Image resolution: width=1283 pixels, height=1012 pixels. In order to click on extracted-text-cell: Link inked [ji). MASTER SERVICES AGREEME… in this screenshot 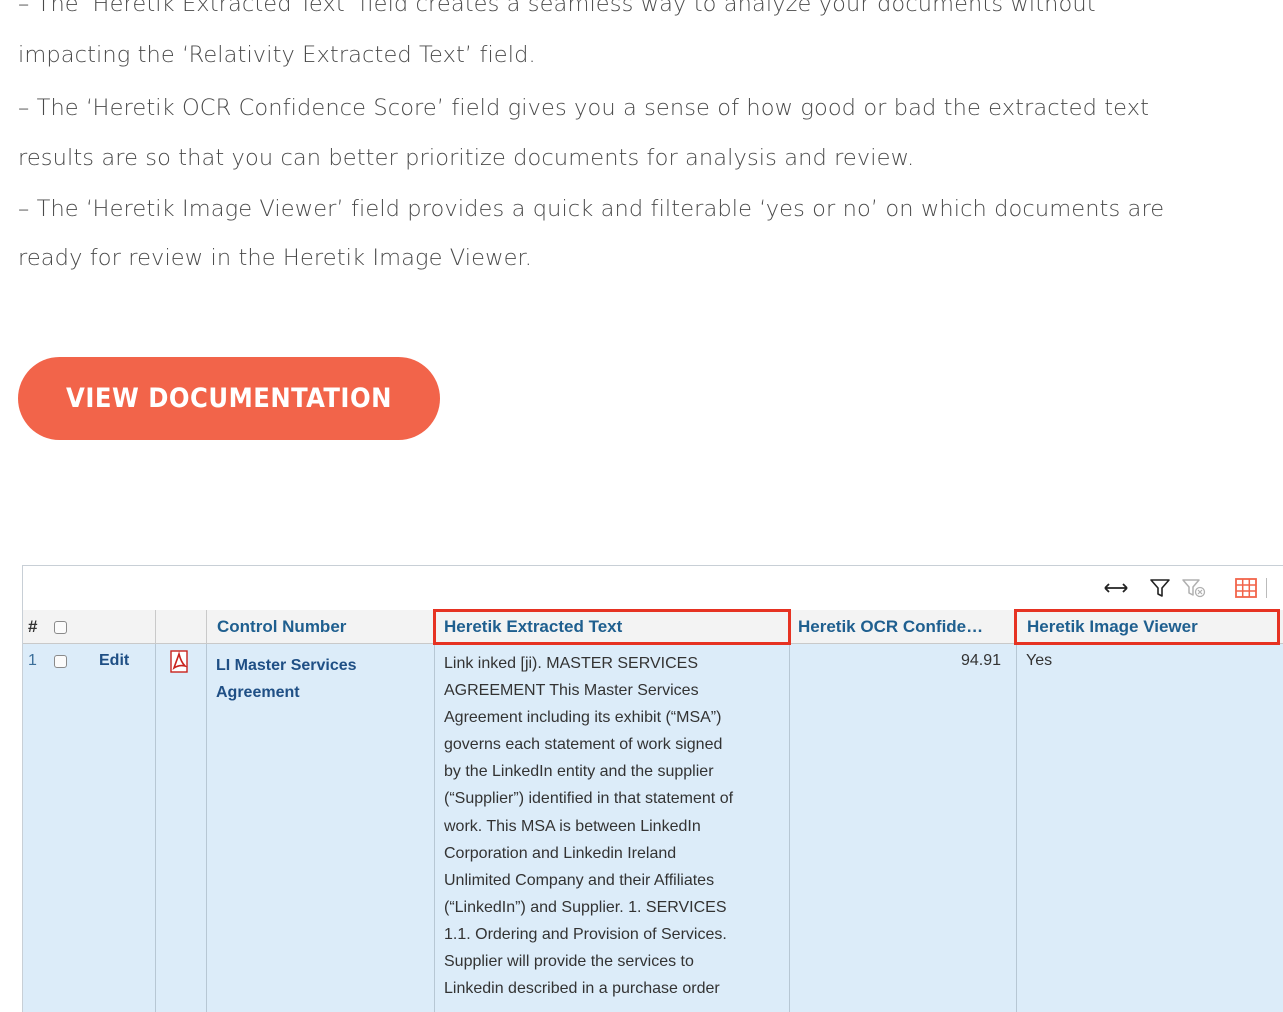, I will do `click(614, 826)`.